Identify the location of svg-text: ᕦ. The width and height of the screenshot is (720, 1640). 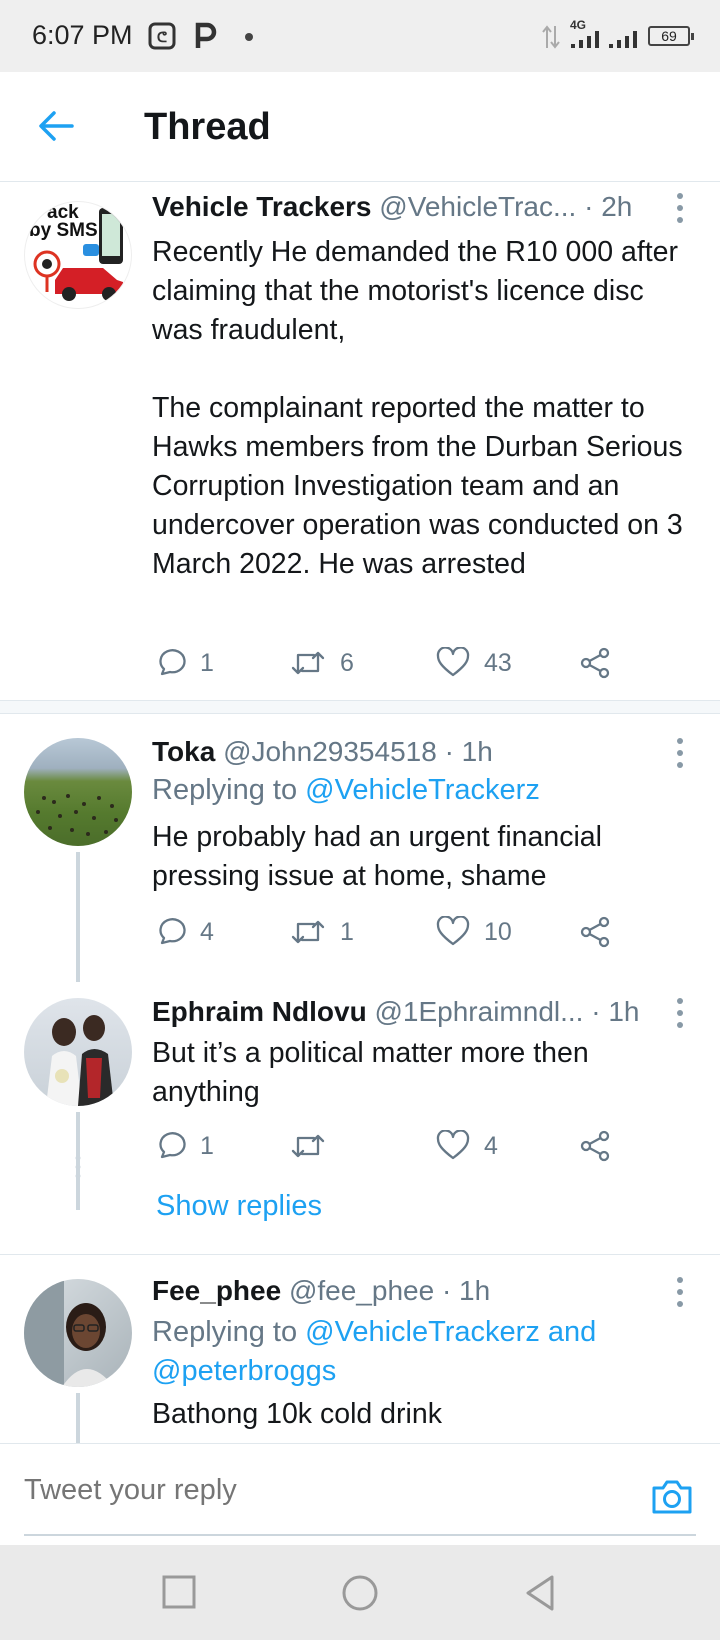
(162, 37).